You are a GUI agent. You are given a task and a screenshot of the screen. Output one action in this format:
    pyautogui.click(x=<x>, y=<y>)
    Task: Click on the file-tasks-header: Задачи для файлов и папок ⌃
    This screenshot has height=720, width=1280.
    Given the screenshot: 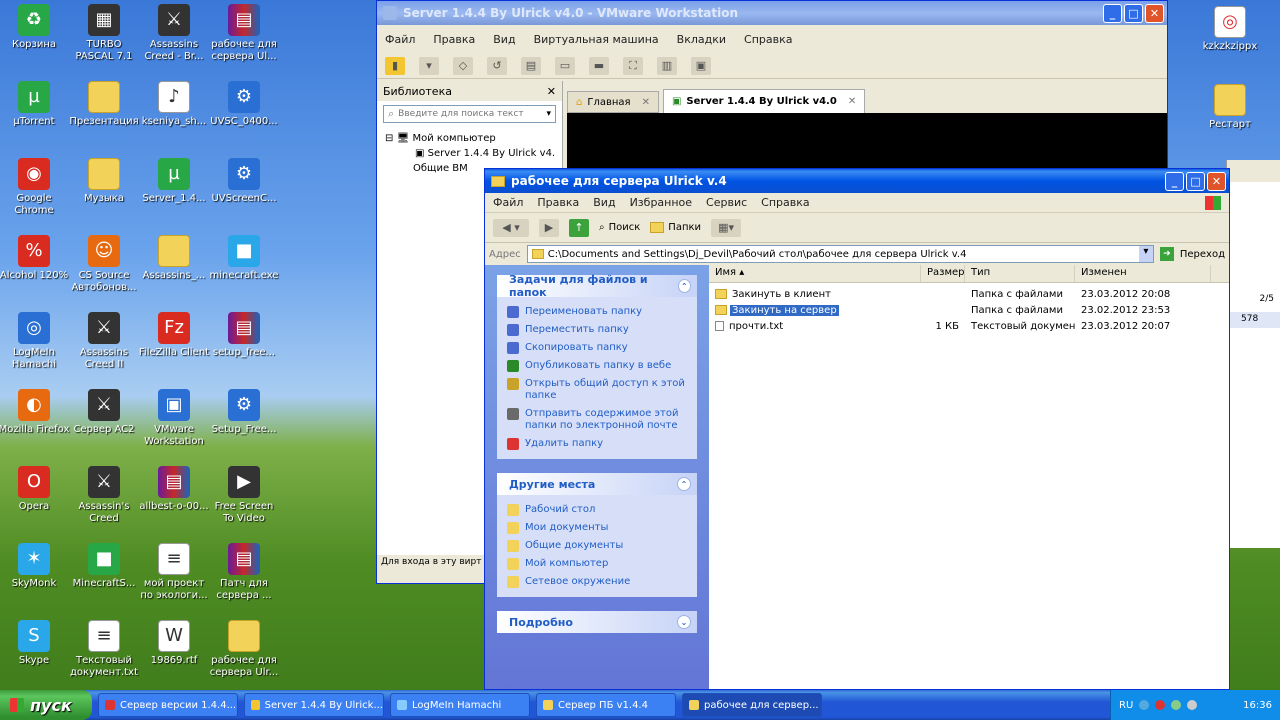 What is the action you would take?
    pyautogui.click(x=597, y=286)
    